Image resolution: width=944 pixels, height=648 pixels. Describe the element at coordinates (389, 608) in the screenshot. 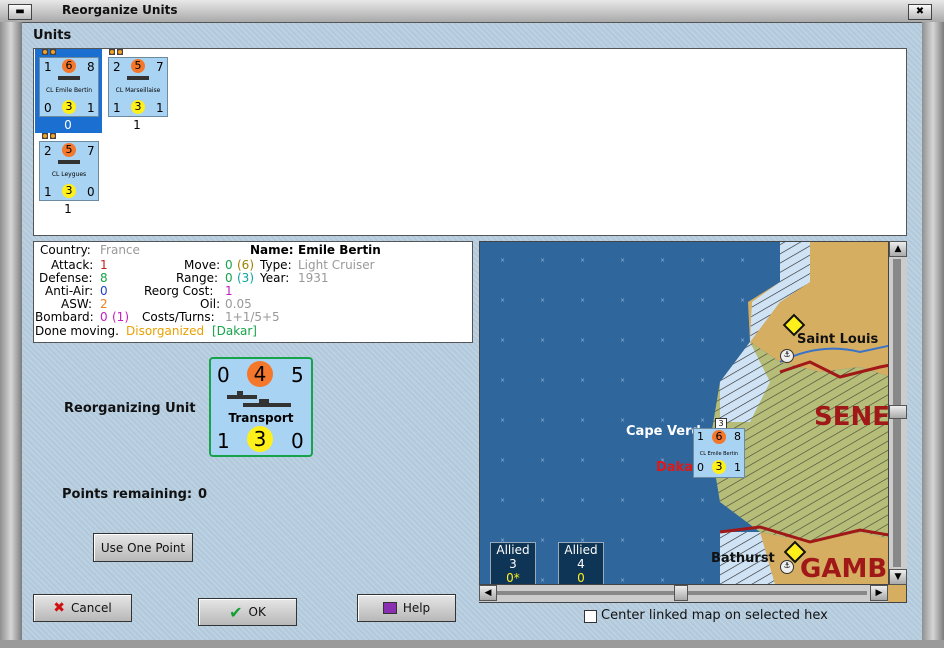

I see `help-book-icon` at that location.